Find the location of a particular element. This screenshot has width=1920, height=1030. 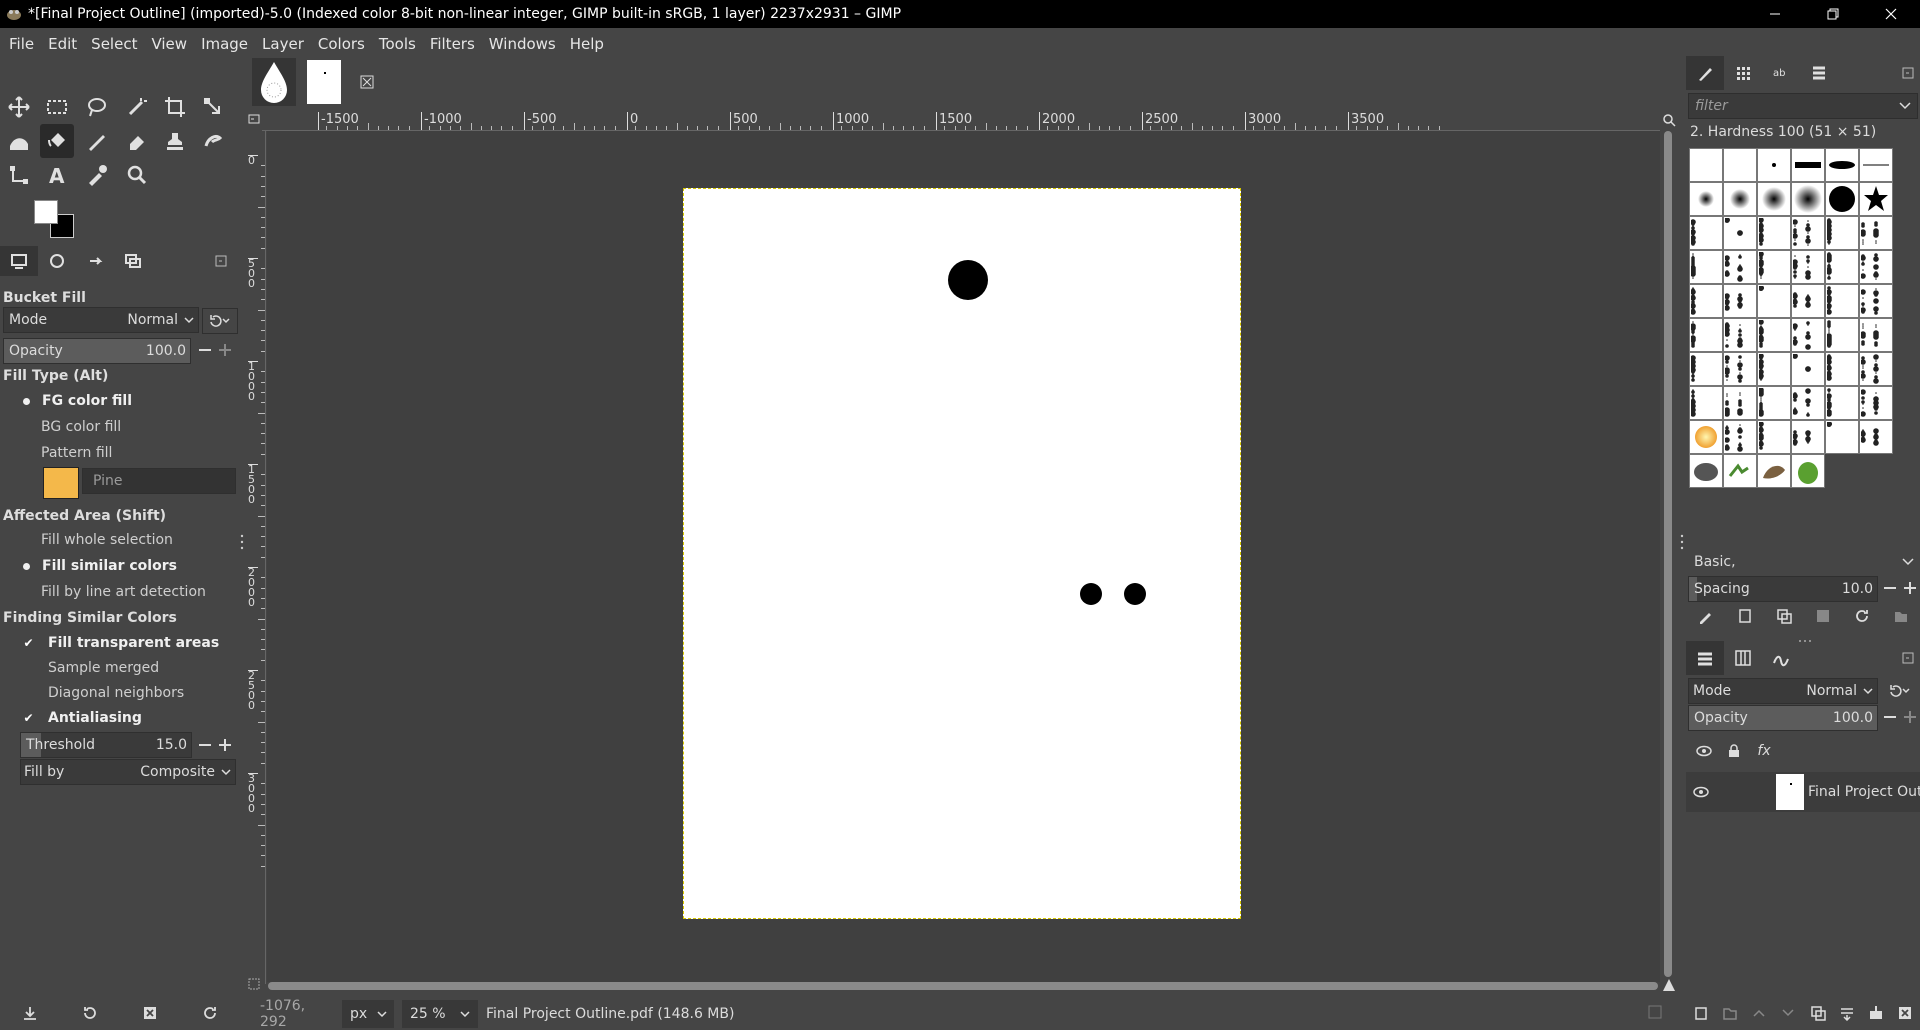

quick-mask-icon is located at coordinates (254, 121).